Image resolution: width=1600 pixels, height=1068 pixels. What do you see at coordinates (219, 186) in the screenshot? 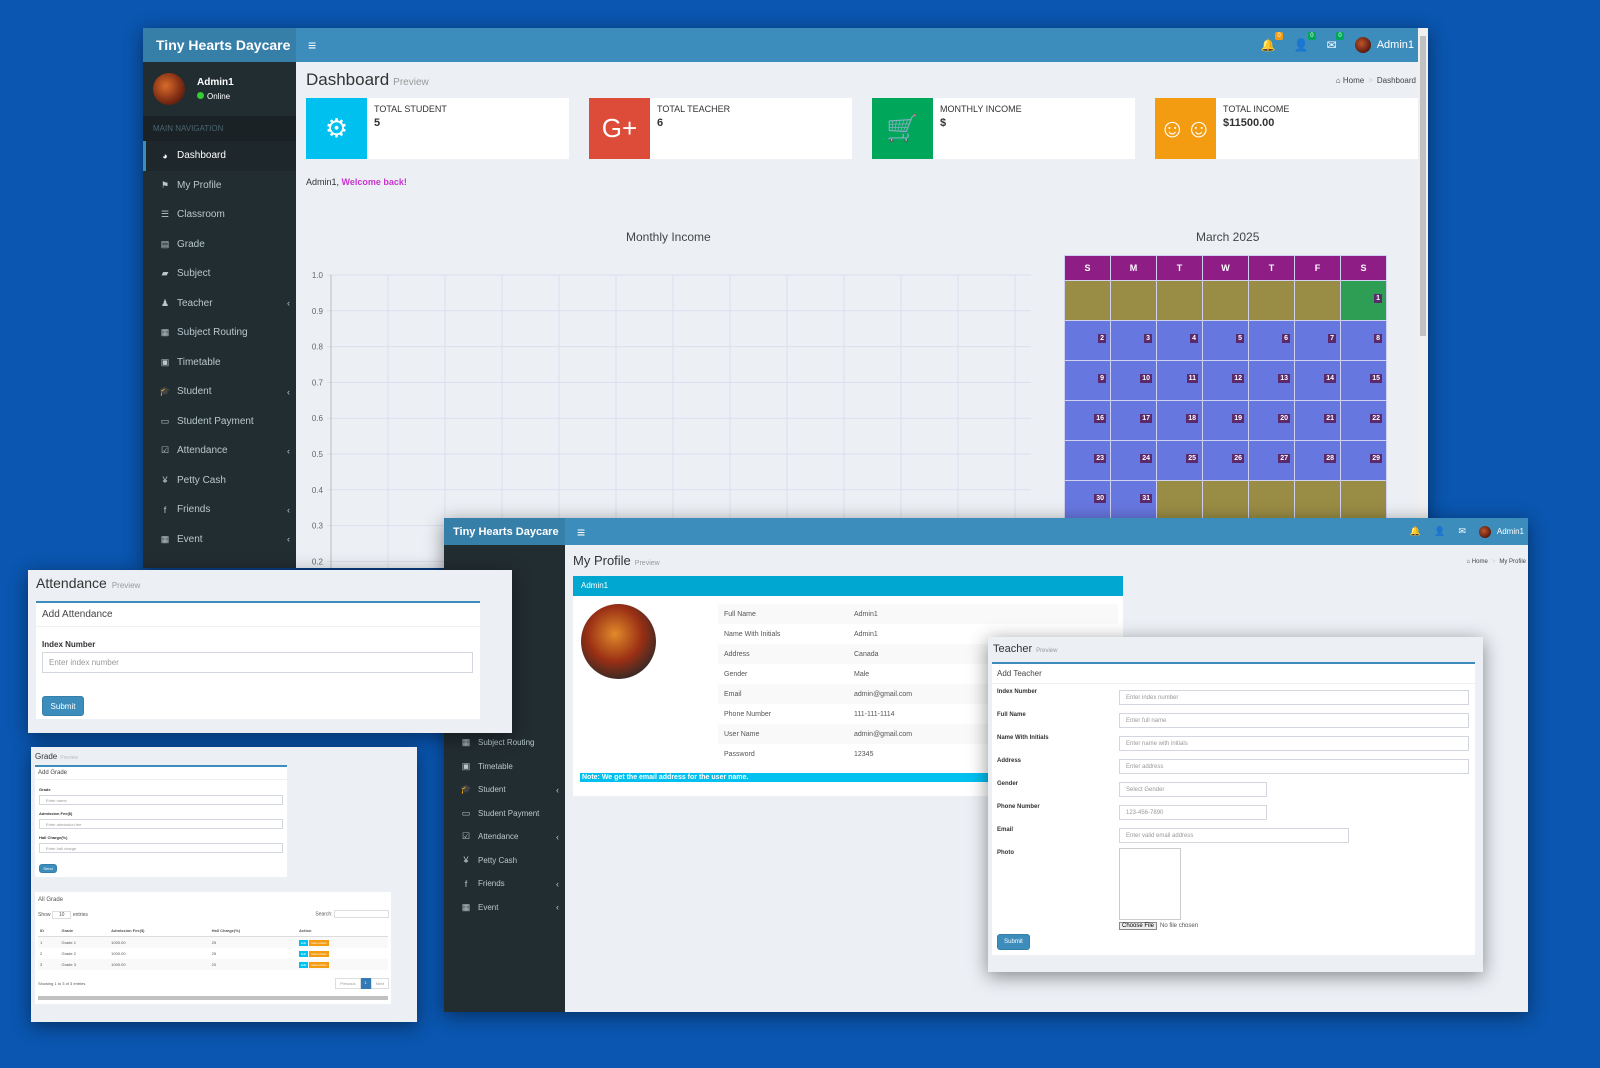
I see `sidebar-item-my-profile: ⚑ My Profile` at bounding box center [219, 186].